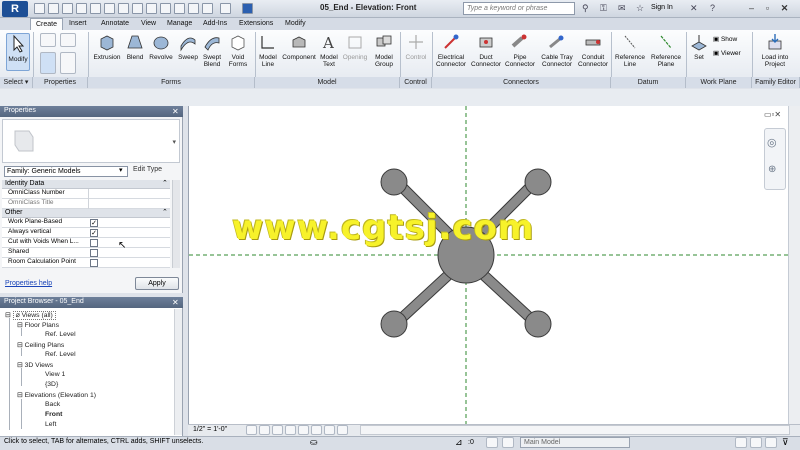 Image resolution: width=800 pixels, height=450 pixels. Describe the element at coordinates (137, 8) in the screenshot. I see `tag-icon` at that location.